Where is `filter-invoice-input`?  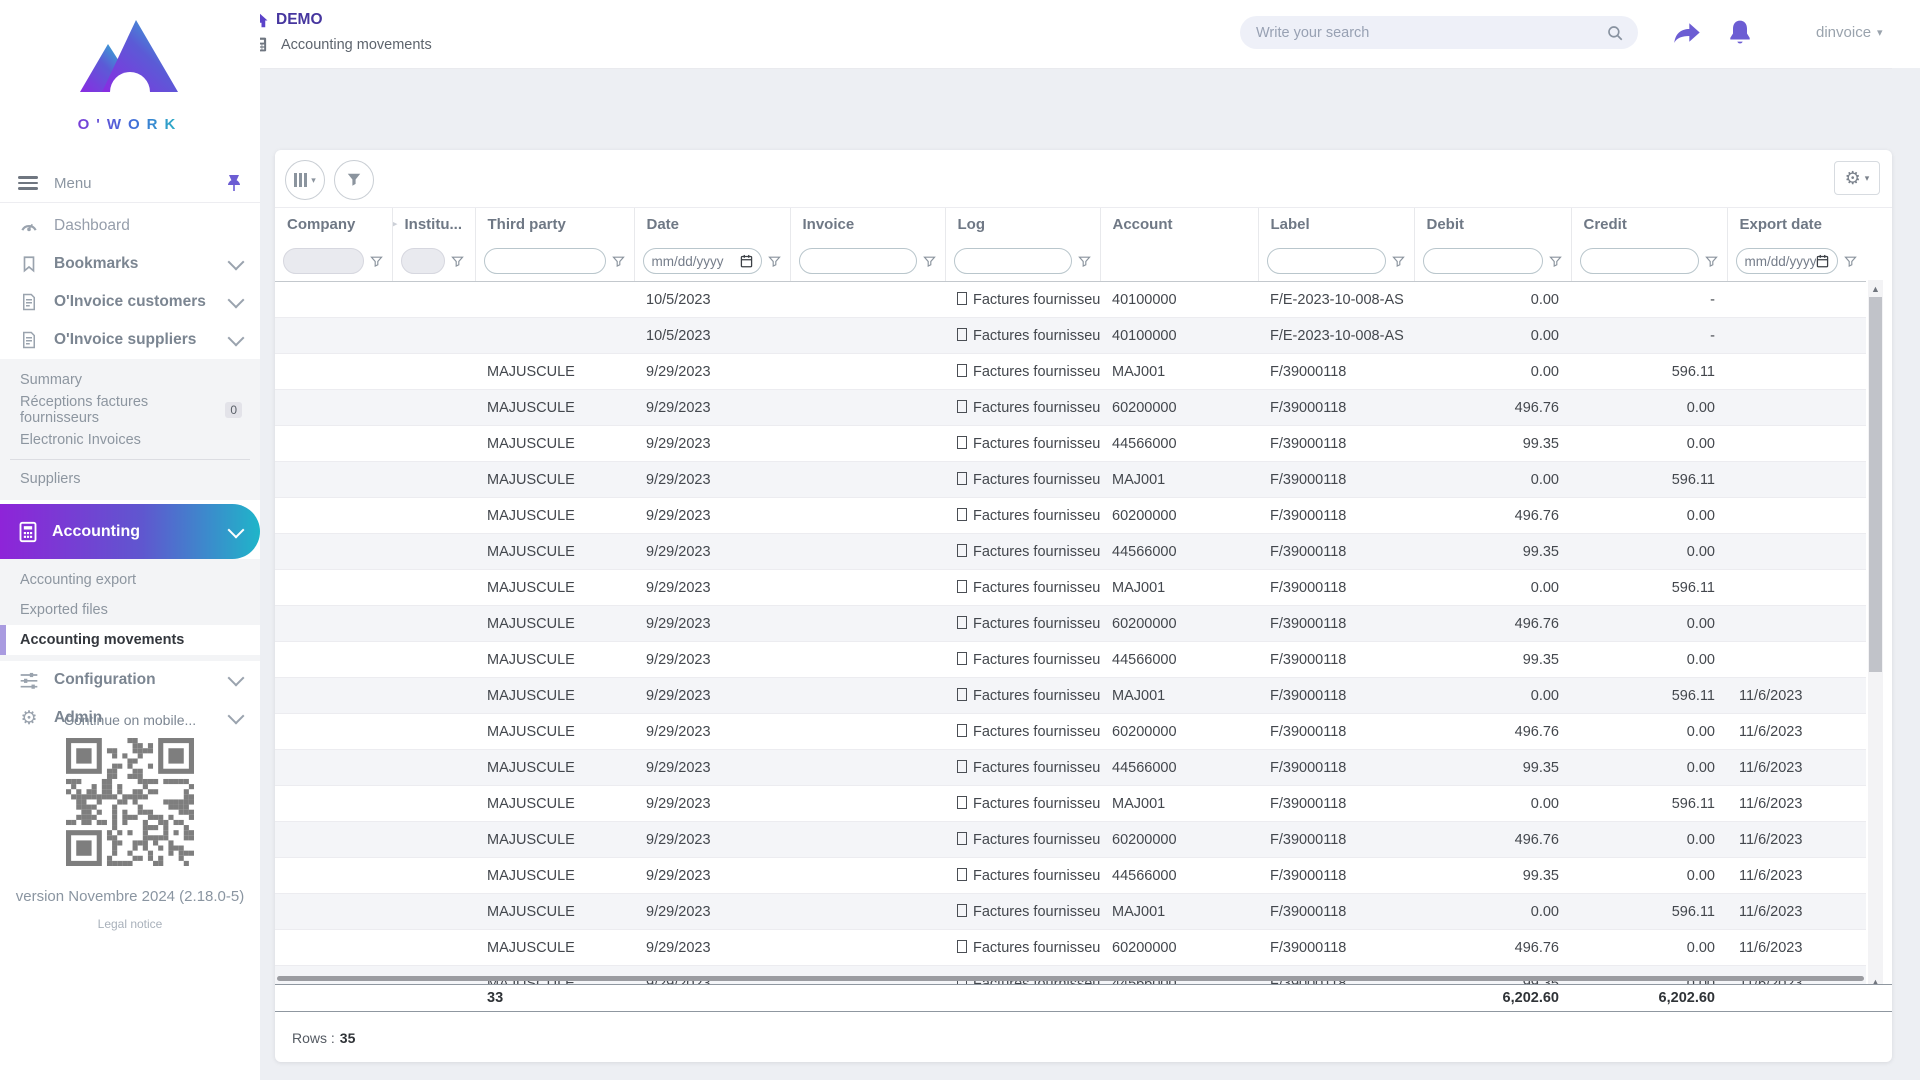
filter-invoice-input is located at coordinates (857, 261).